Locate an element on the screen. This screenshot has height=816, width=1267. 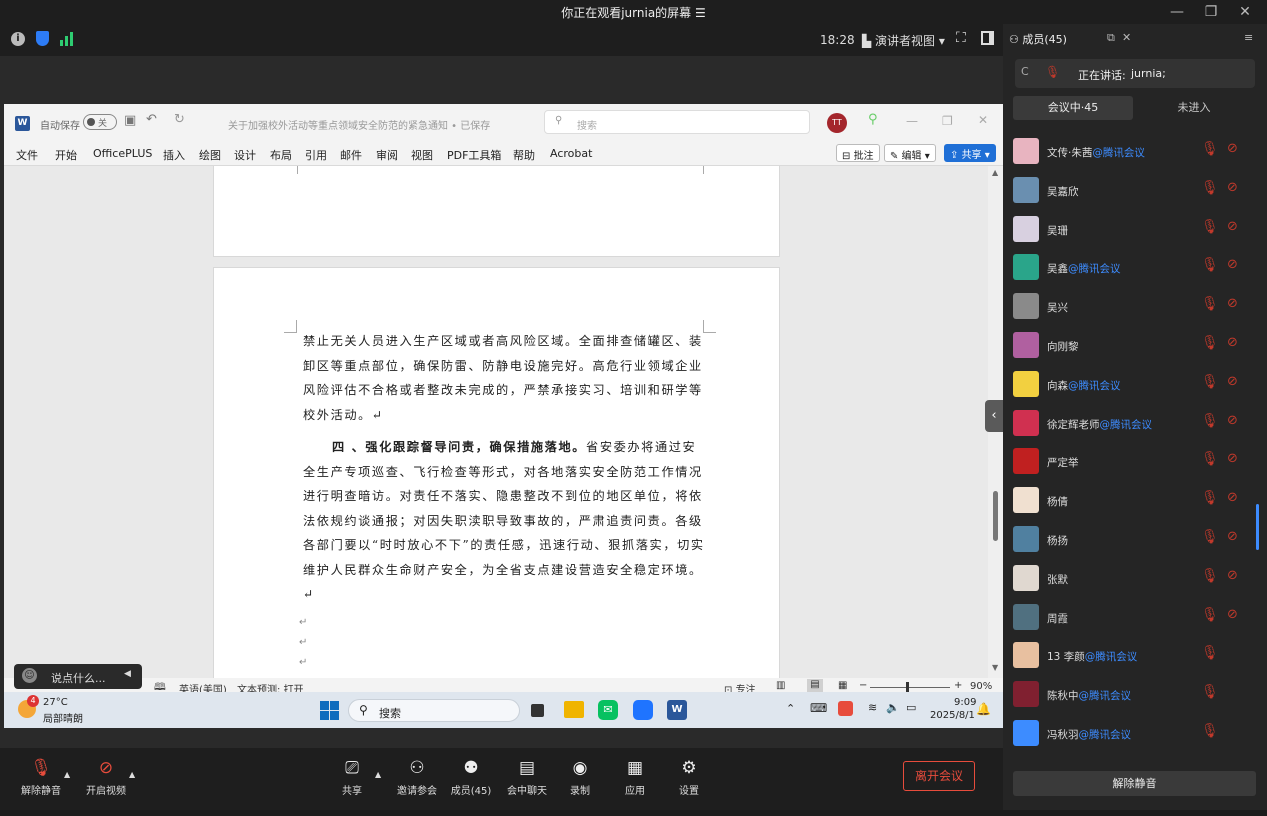
layout-toggle-icon is located at coordinates (987, 38).